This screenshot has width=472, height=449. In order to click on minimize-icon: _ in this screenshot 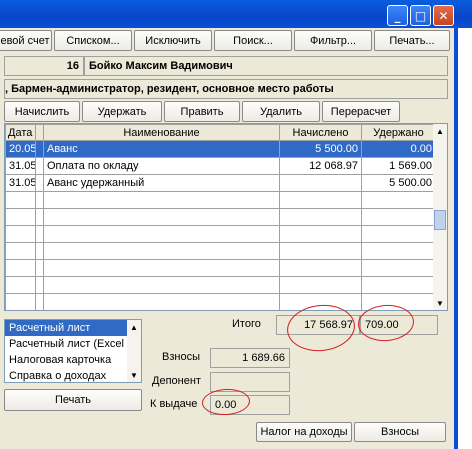, I will do `click(397, 15)`.